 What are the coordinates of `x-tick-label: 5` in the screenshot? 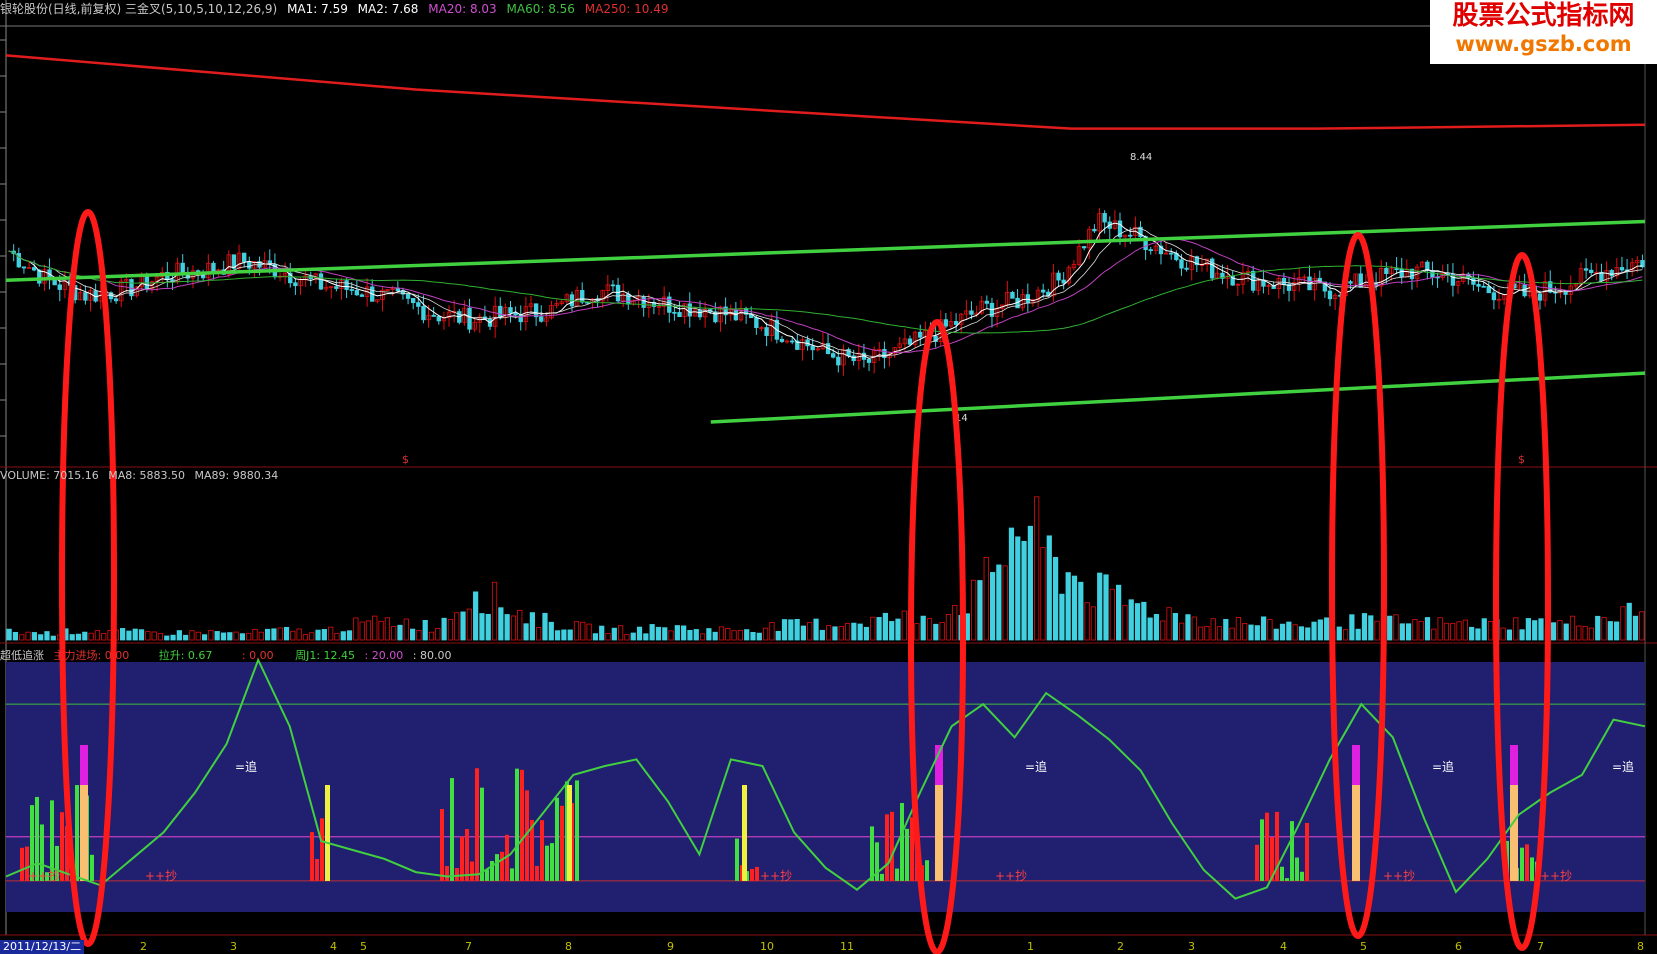 It's located at (363, 946).